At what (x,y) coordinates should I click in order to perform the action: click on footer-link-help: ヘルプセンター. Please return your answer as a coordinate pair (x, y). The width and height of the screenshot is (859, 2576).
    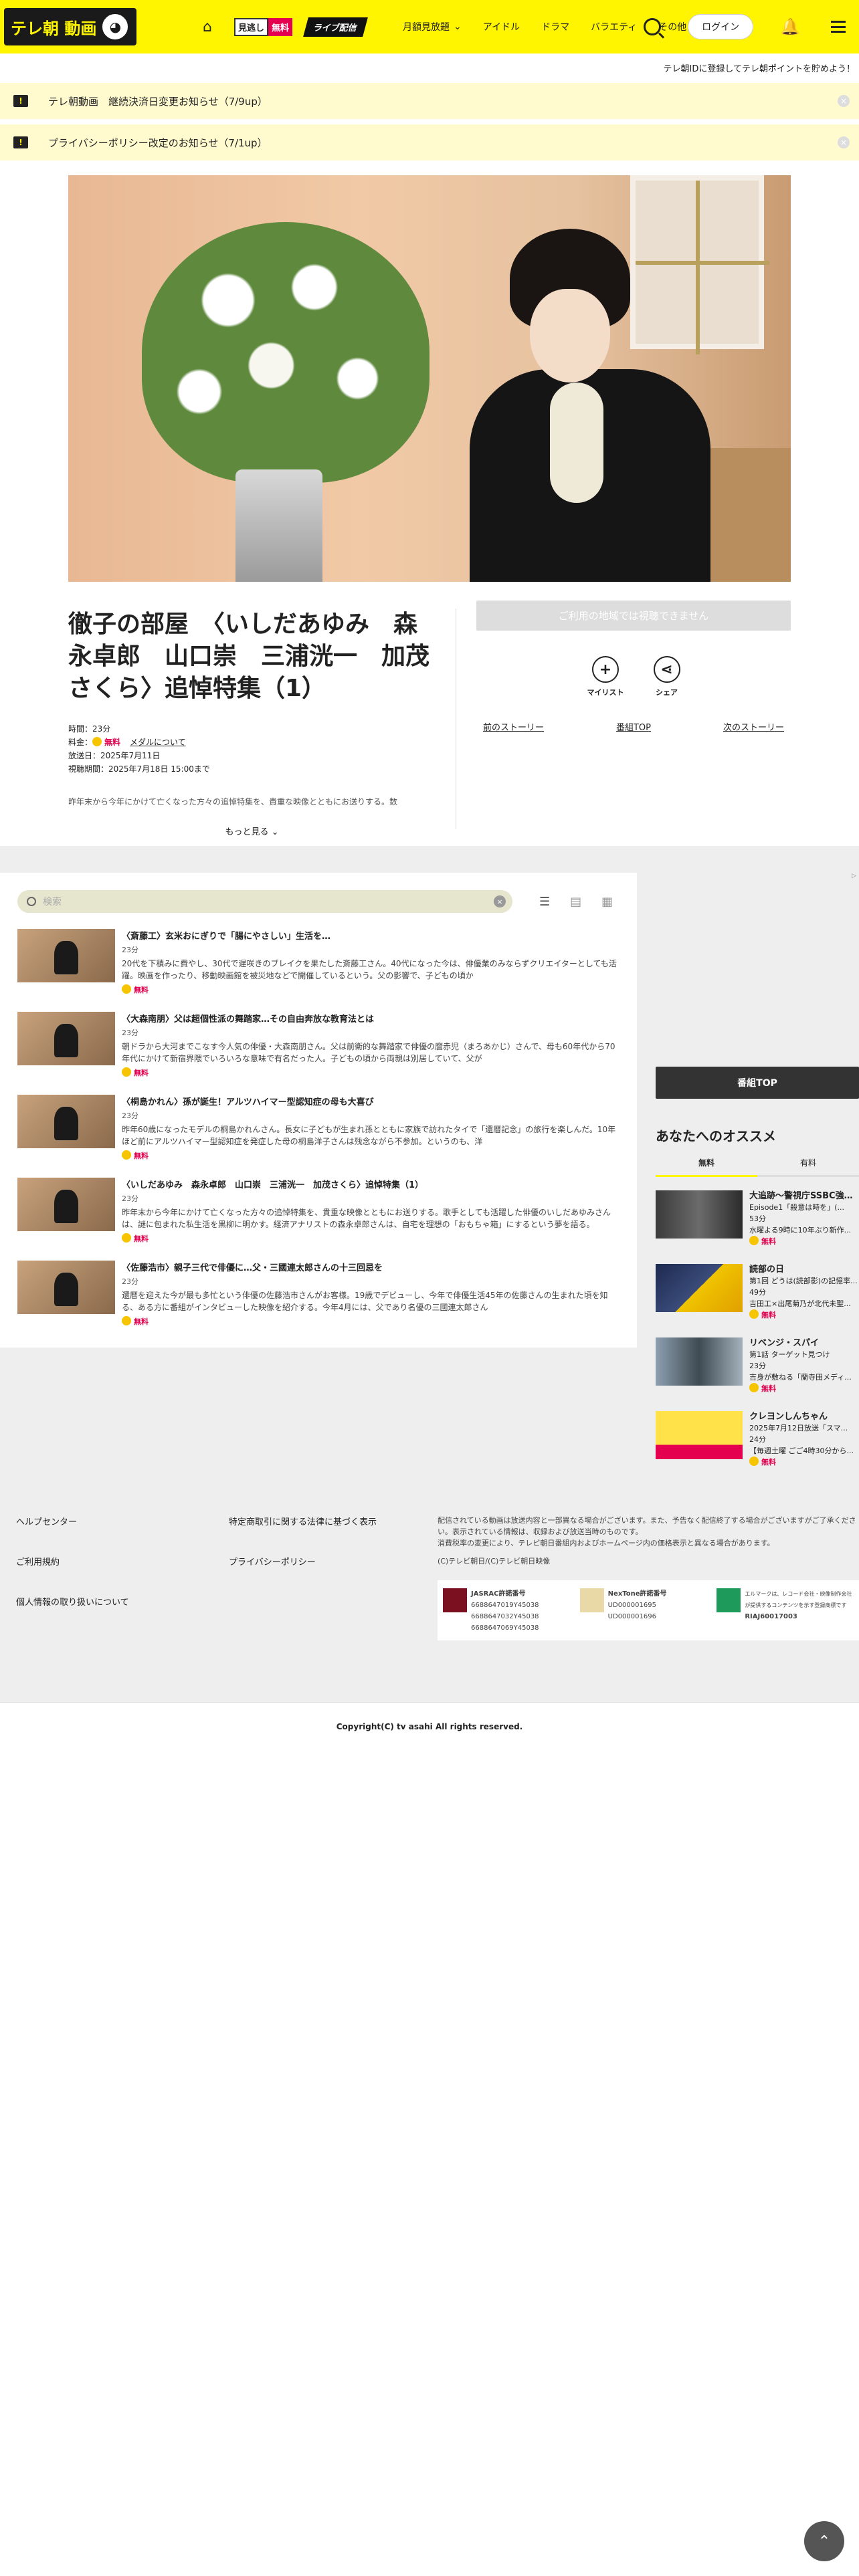
    Looking at the image, I should click on (46, 1521).